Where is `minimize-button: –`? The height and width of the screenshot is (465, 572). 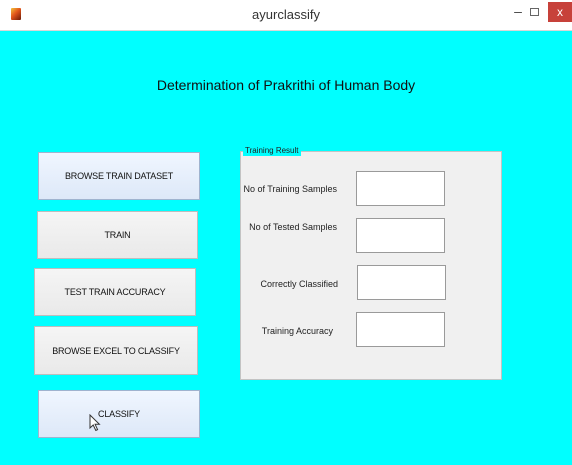
minimize-button: – is located at coordinates (518, 11).